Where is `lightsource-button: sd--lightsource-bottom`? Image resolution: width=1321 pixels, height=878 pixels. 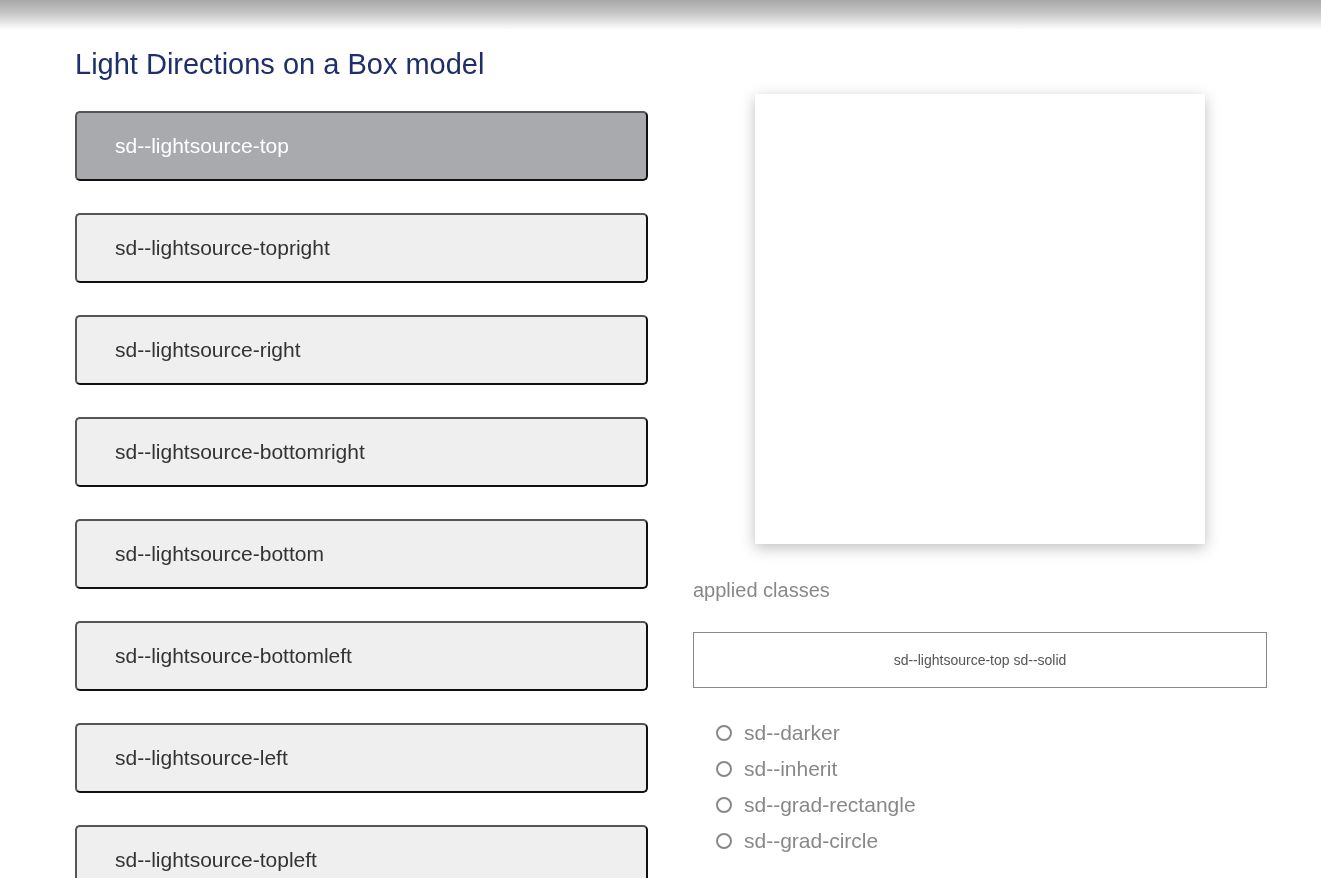 lightsource-button: sd--lightsource-bottom is located at coordinates (361, 554).